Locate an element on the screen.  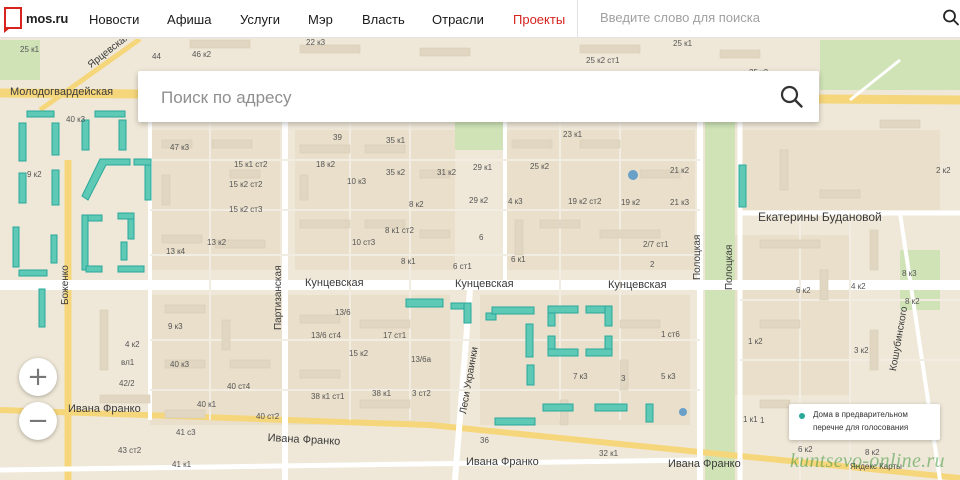
logo-mark-icon is located at coordinates (13, 20).